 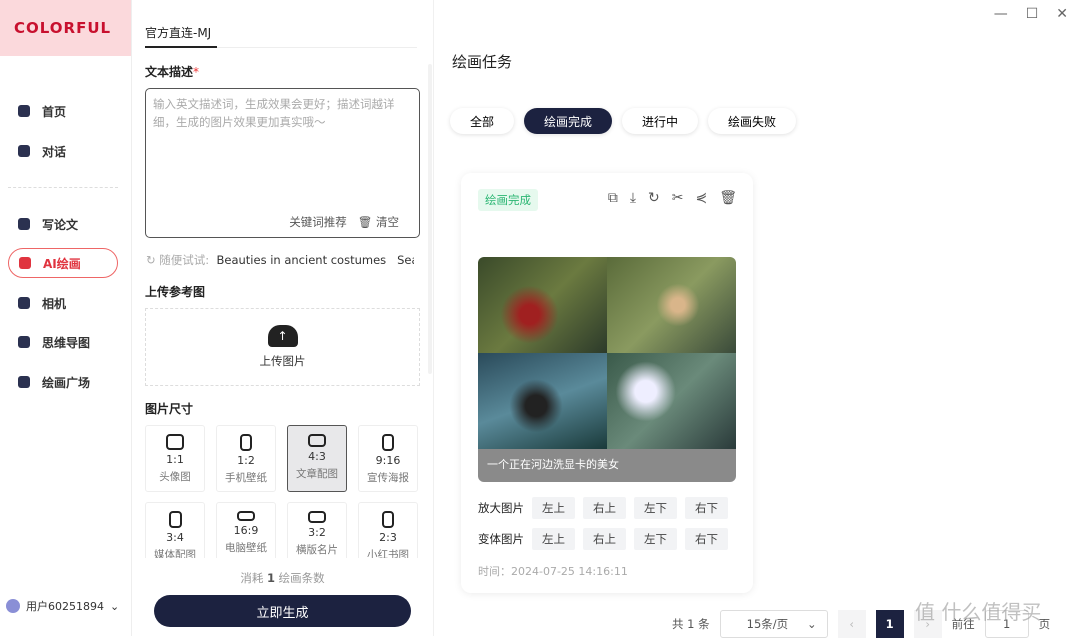 I want to click on size-option-3-4: 3:4 媒体配图, so click(x=175, y=530).